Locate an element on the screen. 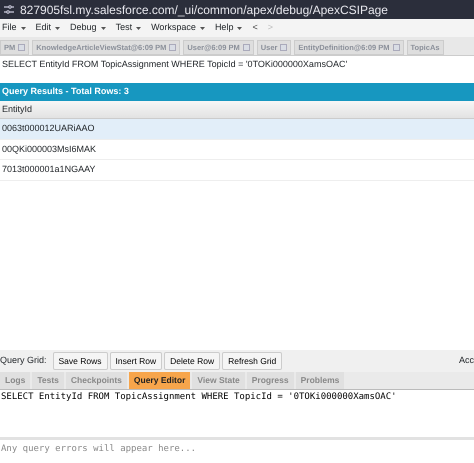 Image resolution: width=474 pixels, height=463 pixels. menu-item: Debug is located at coordinates (88, 28).